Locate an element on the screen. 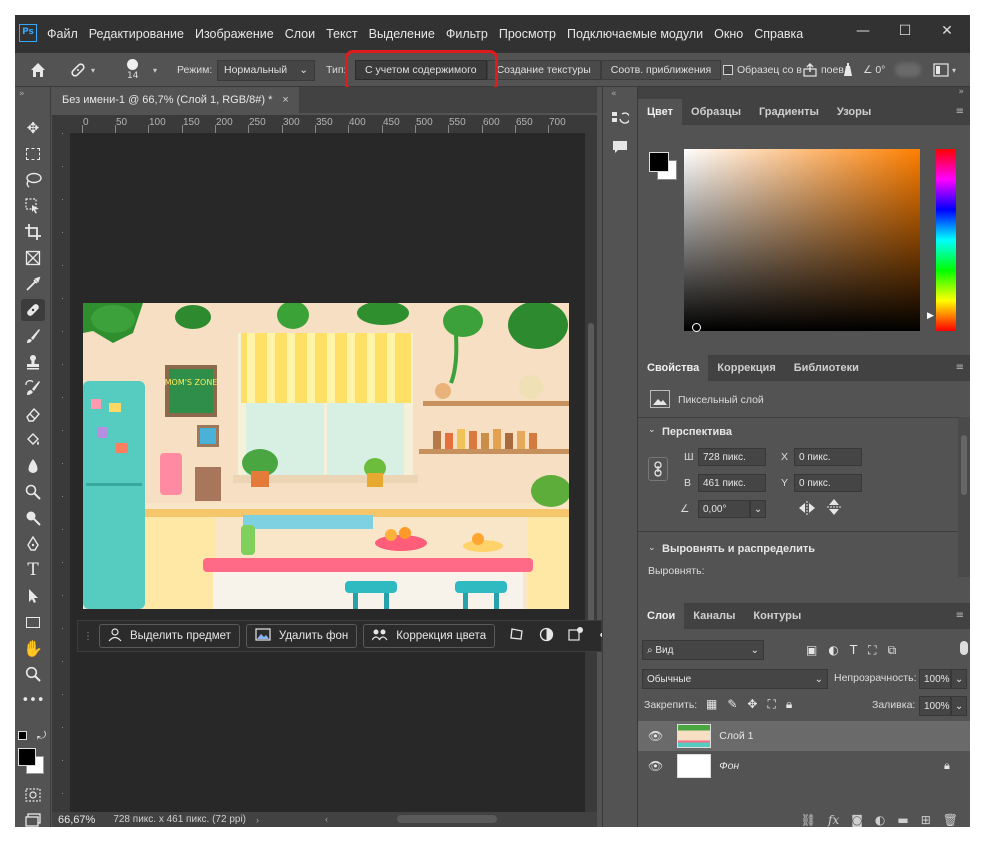  chevron-down-icon: ⌄ is located at coordinates (652, 548).